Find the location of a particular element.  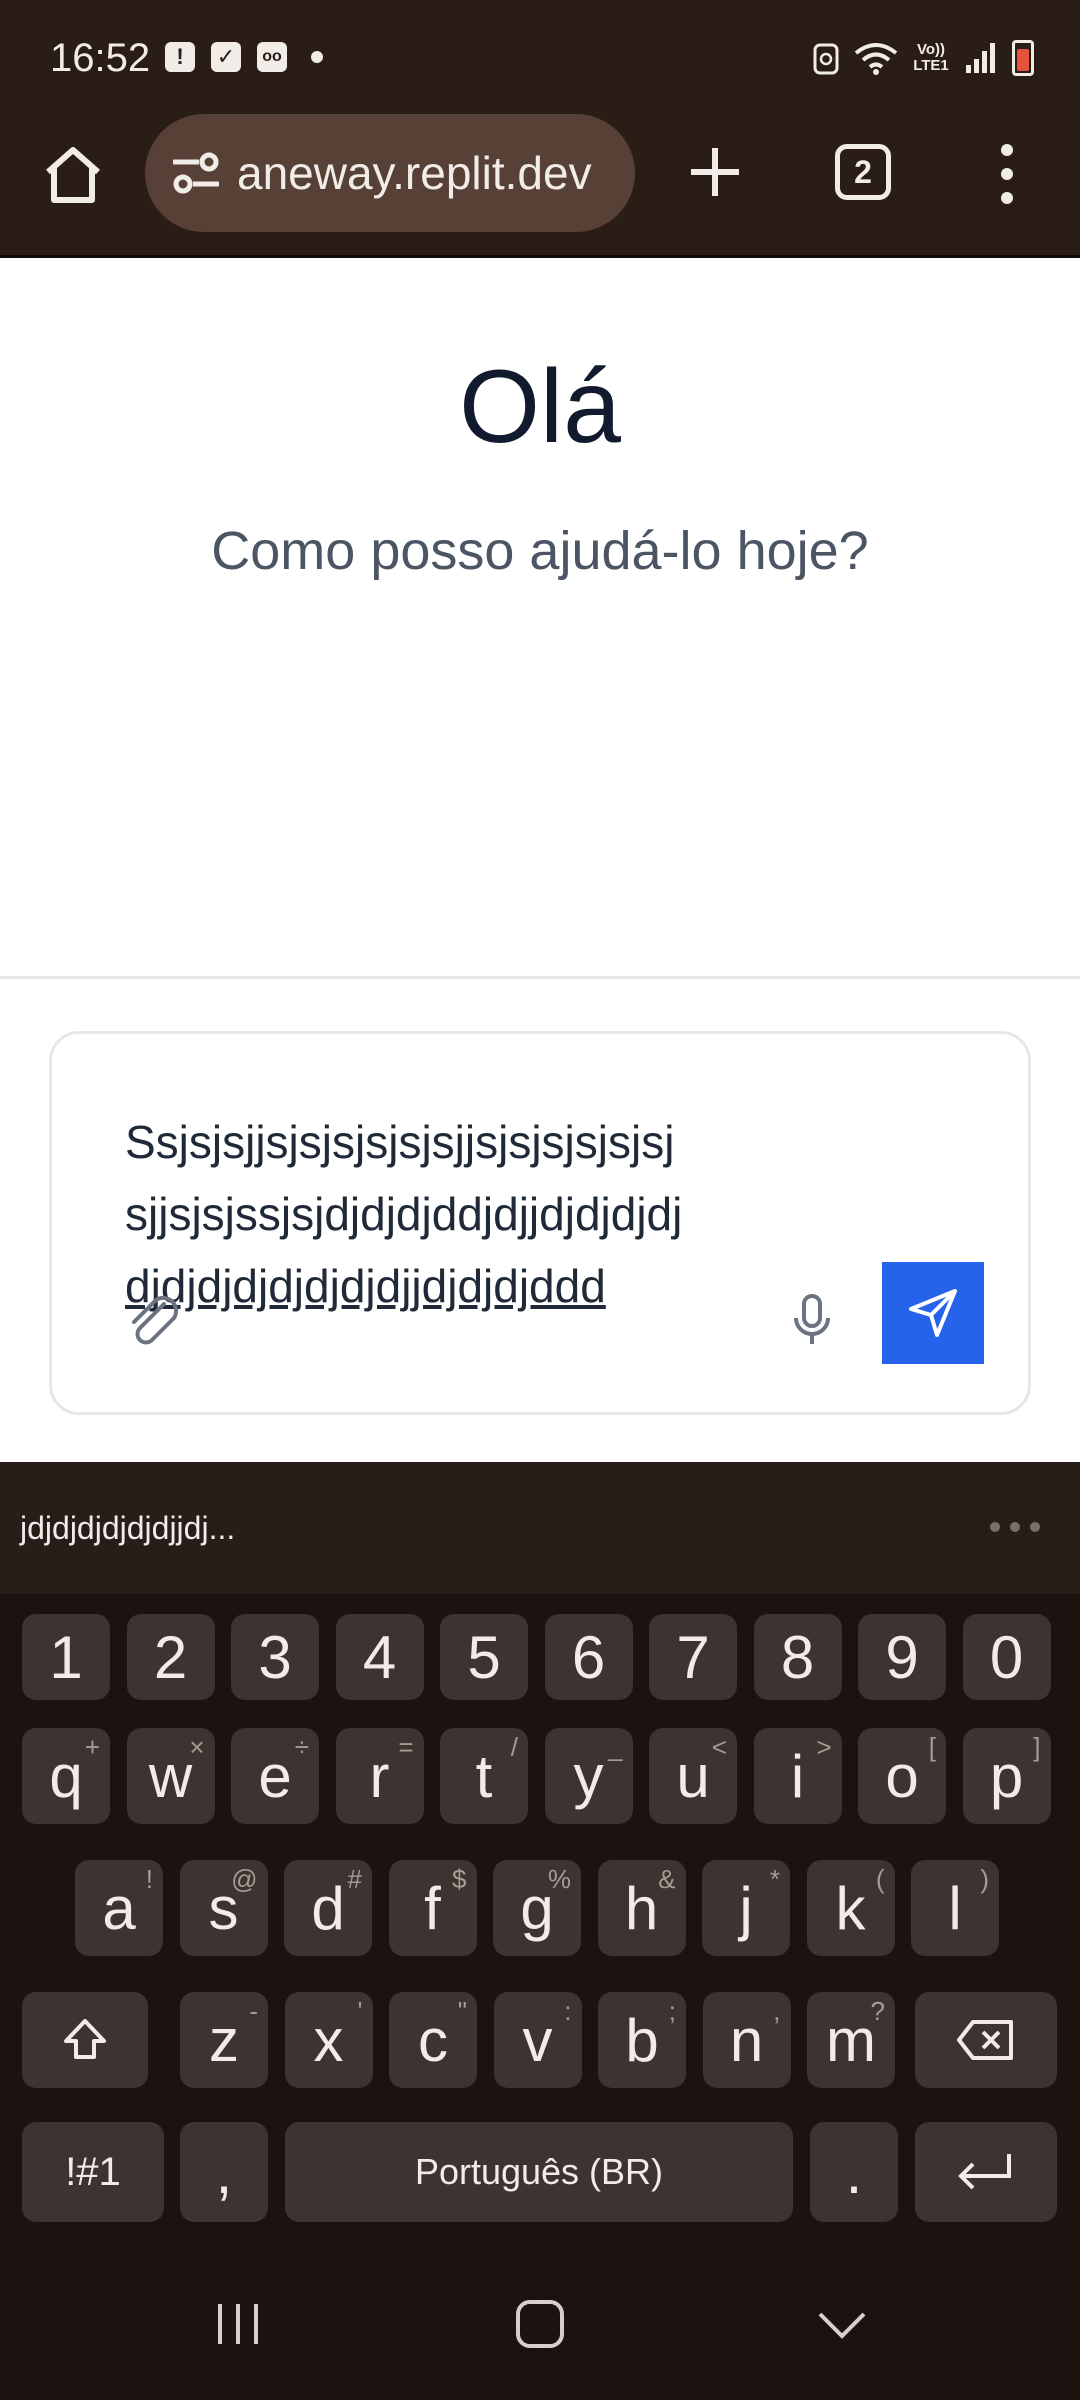

key-p: p] is located at coordinates (1006, 1776).